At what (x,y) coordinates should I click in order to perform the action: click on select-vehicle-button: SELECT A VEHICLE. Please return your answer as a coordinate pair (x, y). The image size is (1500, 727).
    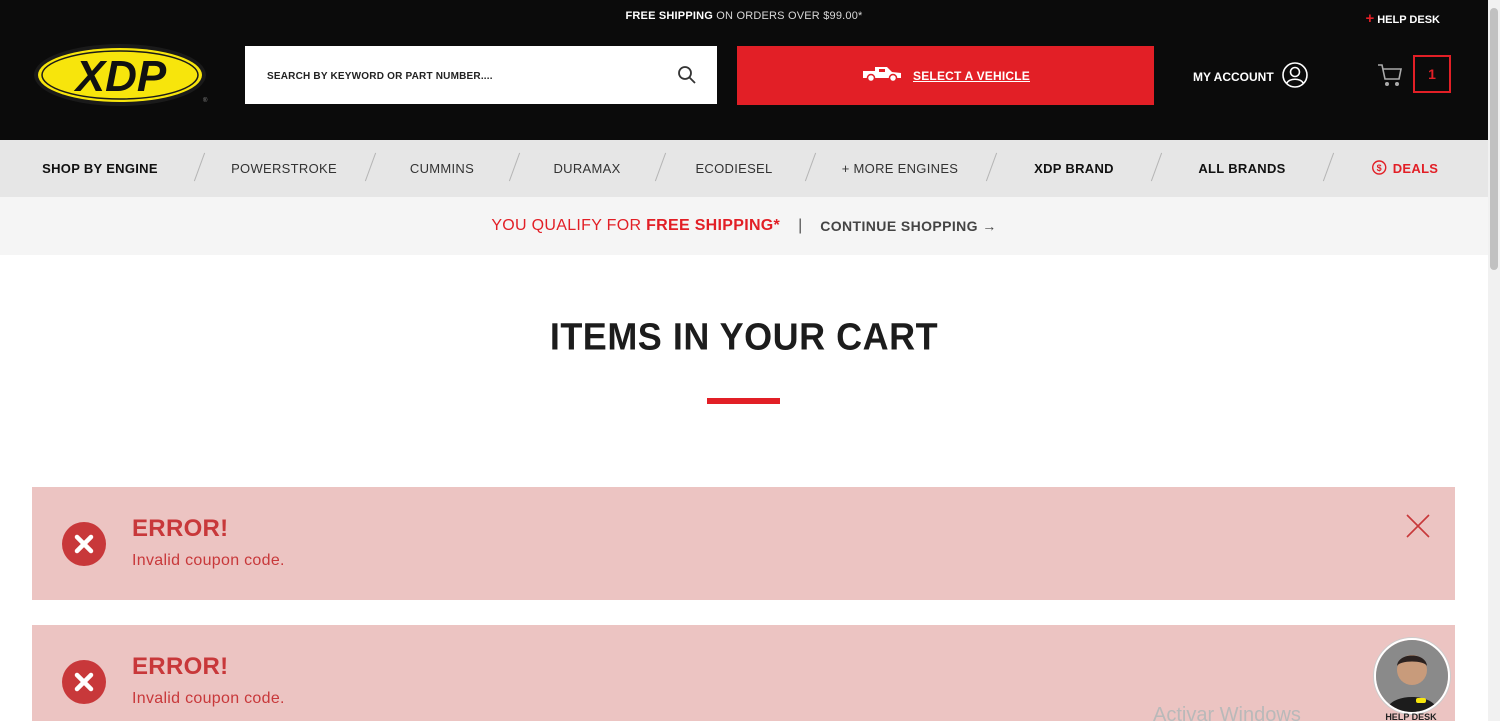
    Looking at the image, I should click on (945, 75).